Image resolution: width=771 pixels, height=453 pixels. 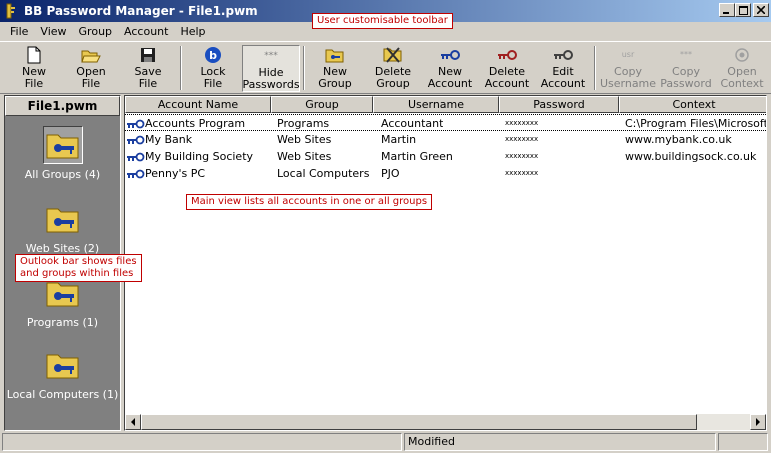 I want to click on scroll-right-button, so click(x=758, y=422).